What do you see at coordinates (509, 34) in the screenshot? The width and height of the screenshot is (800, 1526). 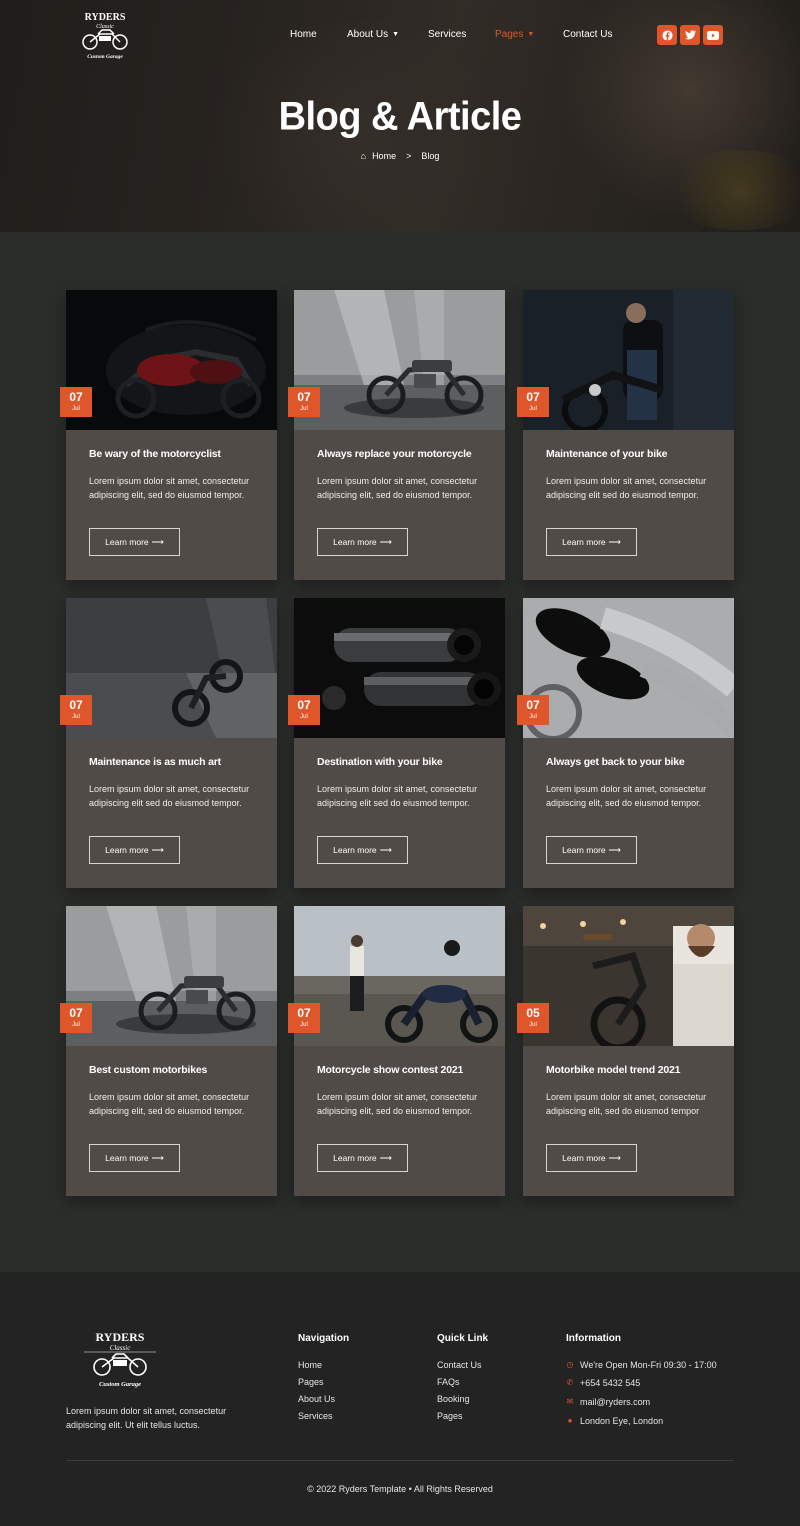 I see `nav-pages-label: Pages` at bounding box center [509, 34].